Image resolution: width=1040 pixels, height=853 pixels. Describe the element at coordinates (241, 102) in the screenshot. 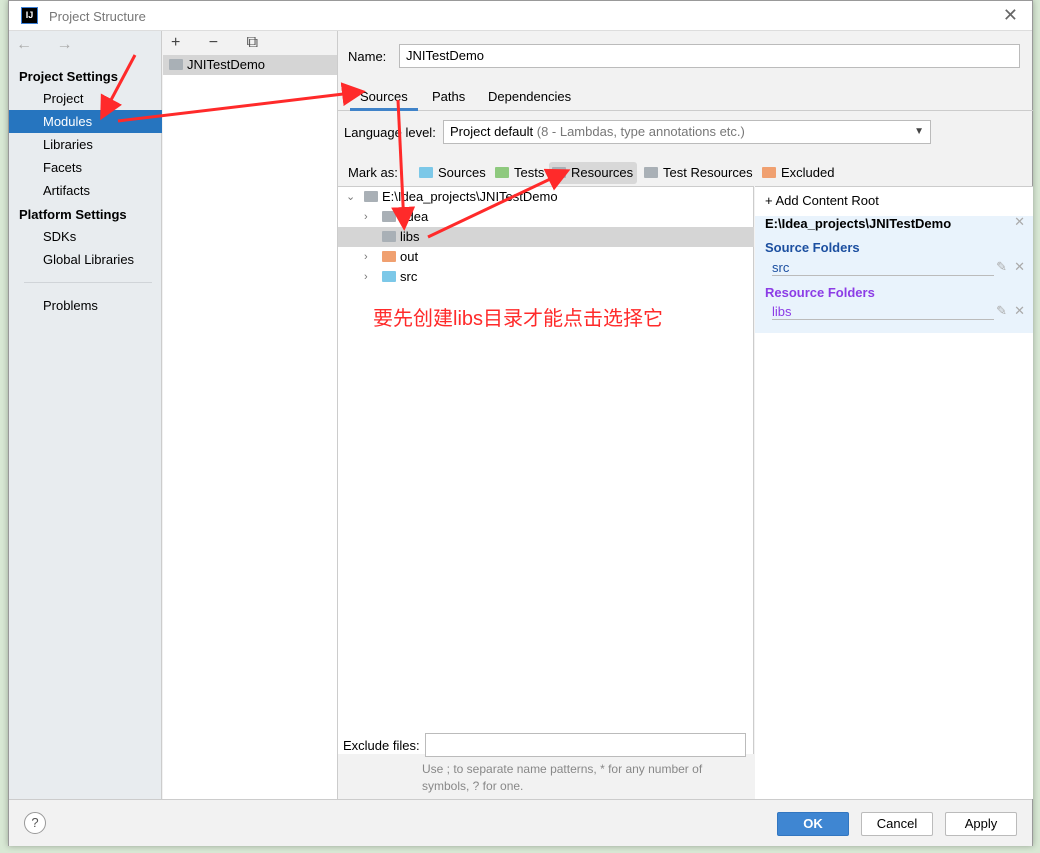

I see `arrow-to-sources-tab` at that location.